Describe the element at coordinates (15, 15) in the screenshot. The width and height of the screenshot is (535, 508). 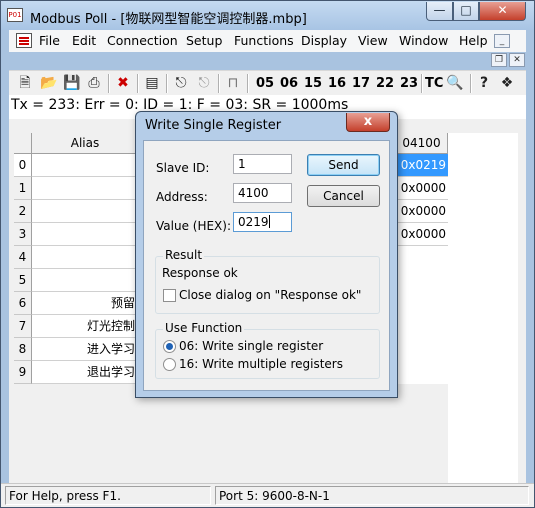
I see `app-logo-icon: P01` at that location.